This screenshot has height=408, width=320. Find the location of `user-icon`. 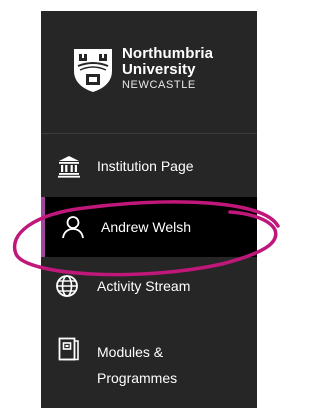

user-icon is located at coordinates (73, 227).